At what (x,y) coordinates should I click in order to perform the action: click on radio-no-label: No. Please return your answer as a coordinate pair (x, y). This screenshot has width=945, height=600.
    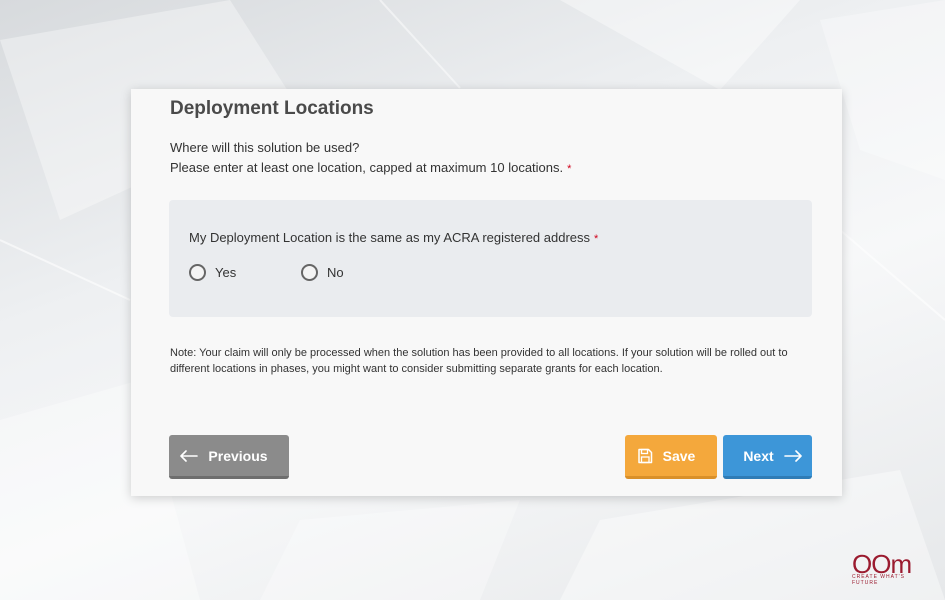
    Looking at the image, I should click on (335, 272).